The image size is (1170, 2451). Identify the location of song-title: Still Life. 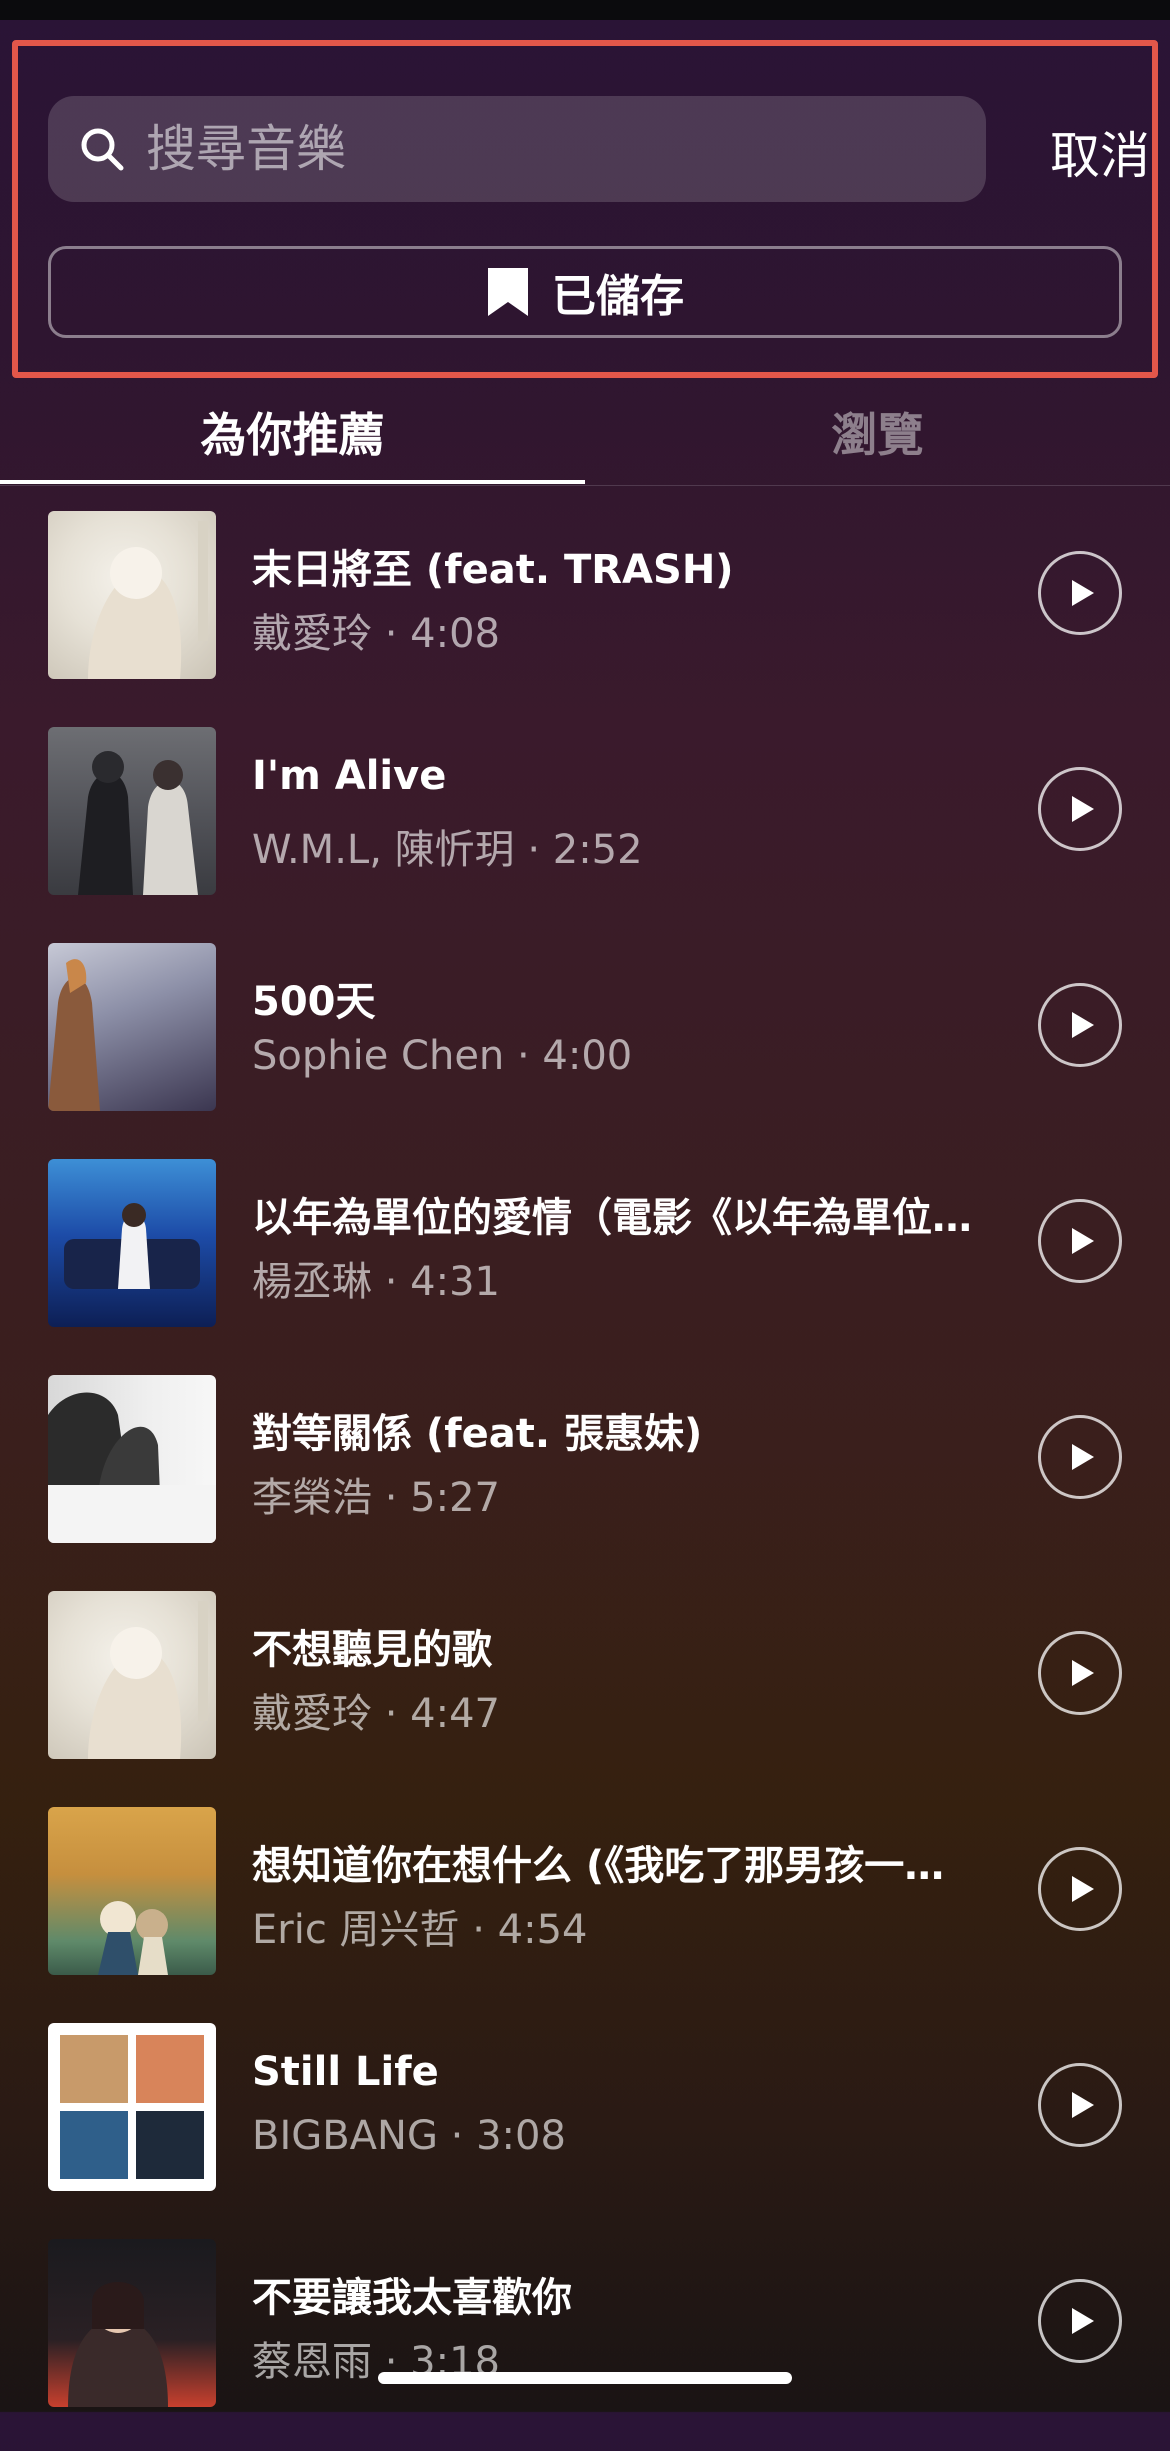
(345, 2072).